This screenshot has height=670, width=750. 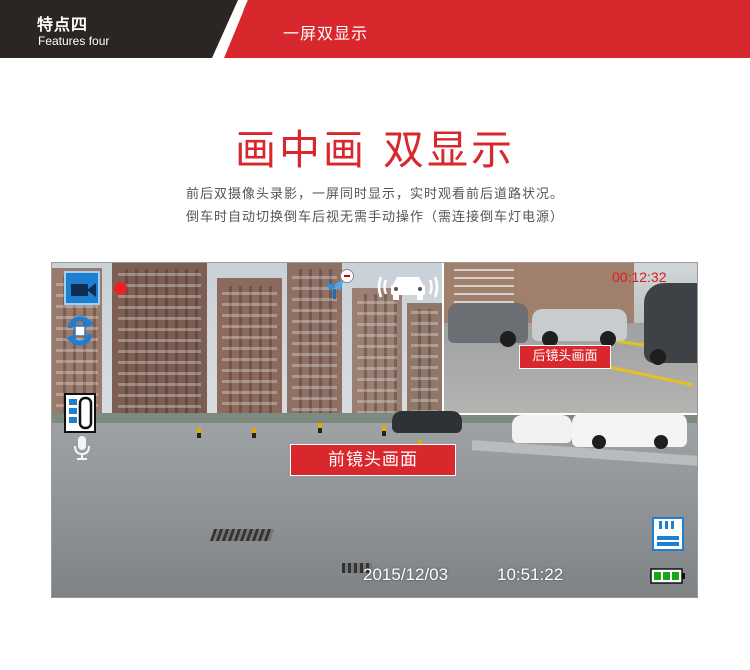 What do you see at coordinates (242, 535) in the screenshot?
I see `drain-grate` at bounding box center [242, 535].